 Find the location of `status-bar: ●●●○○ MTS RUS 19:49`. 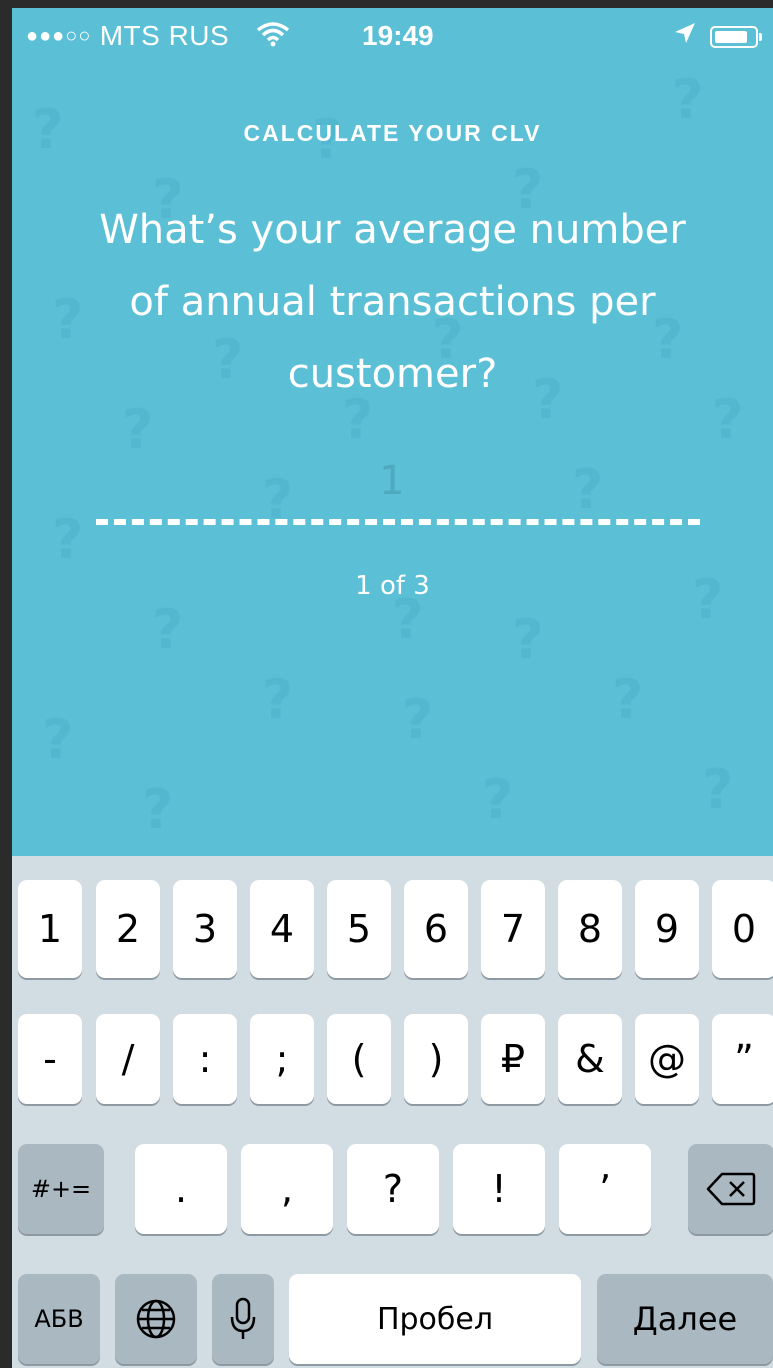

status-bar: ●●●○○ MTS RUS 19:49 is located at coordinates (392, 37).